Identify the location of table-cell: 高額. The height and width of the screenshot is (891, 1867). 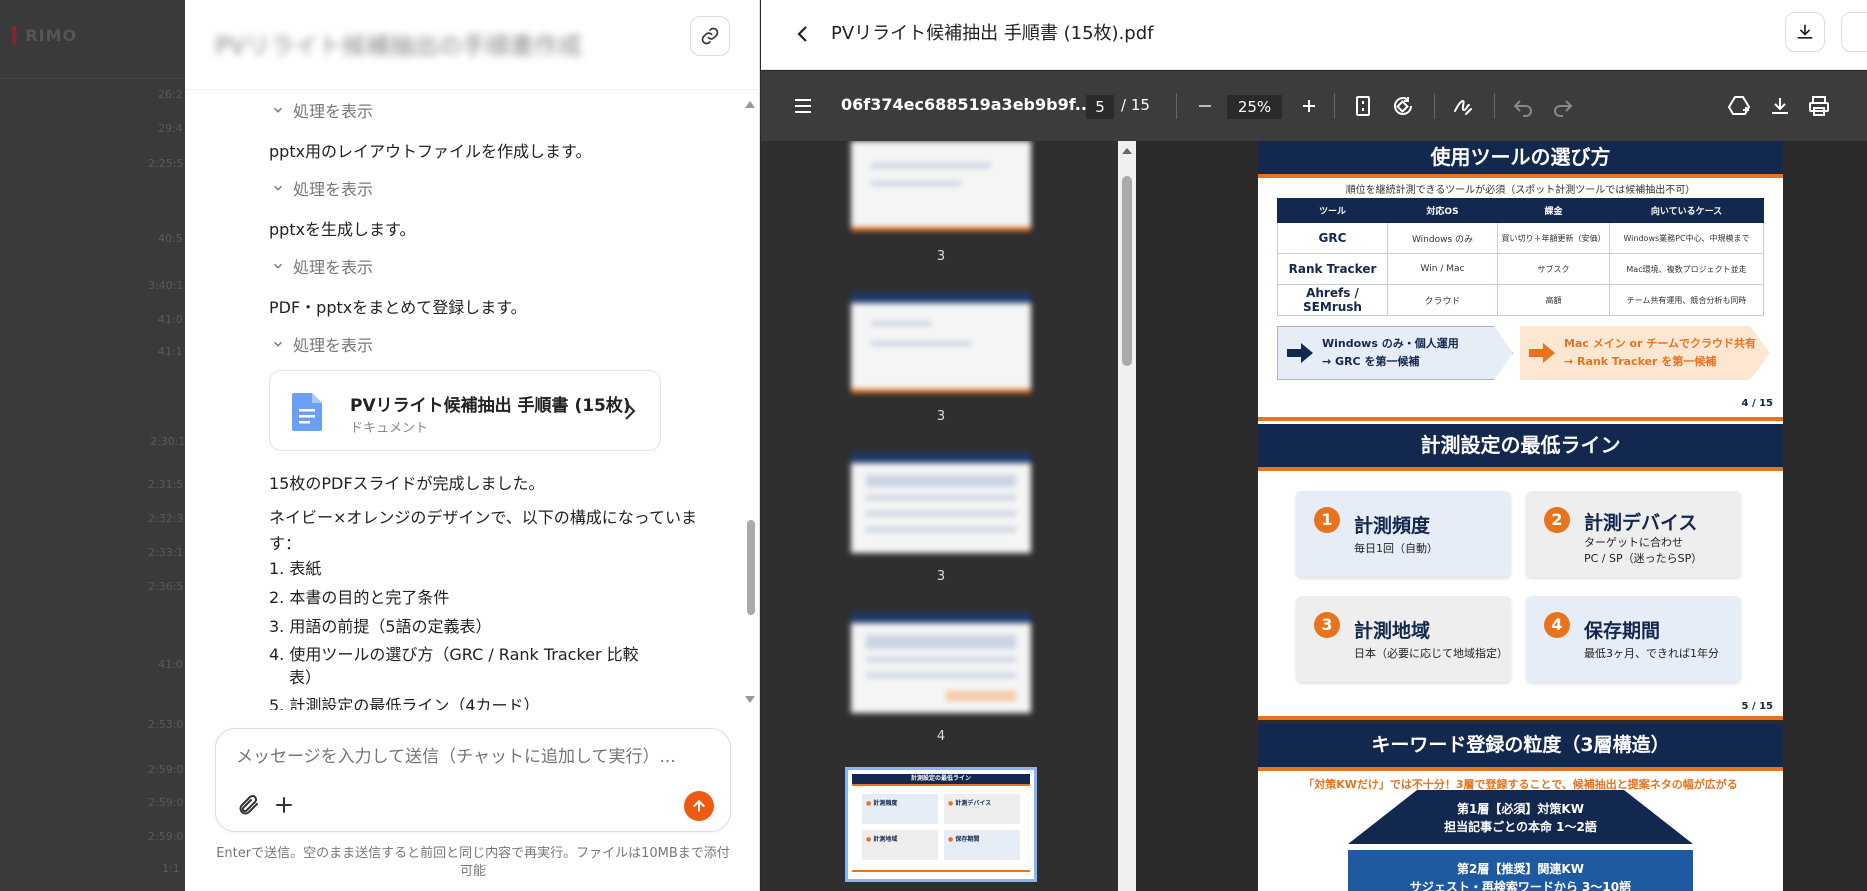
(1553, 300).